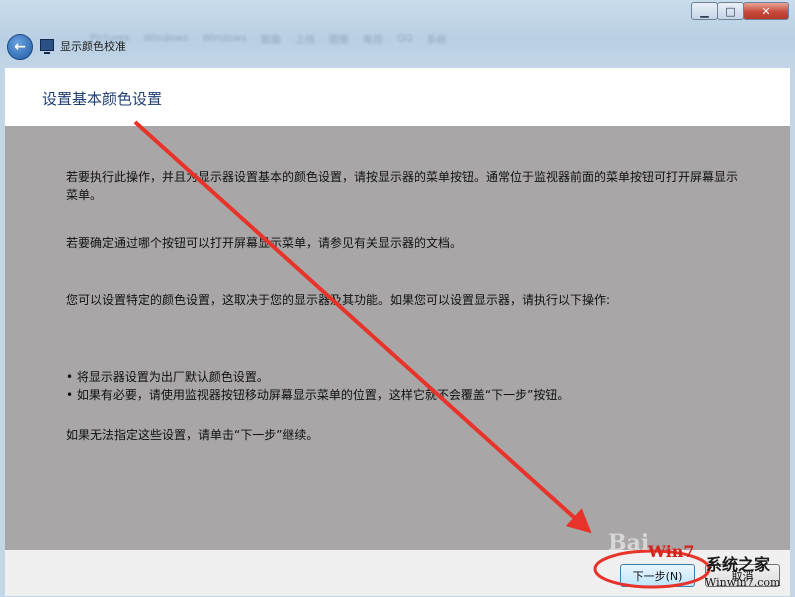 This screenshot has width=795, height=597. What do you see at coordinates (738, 564) in the screenshot?
I see `site-name-watermark: 系统之家` at bounding box center [738, 564].